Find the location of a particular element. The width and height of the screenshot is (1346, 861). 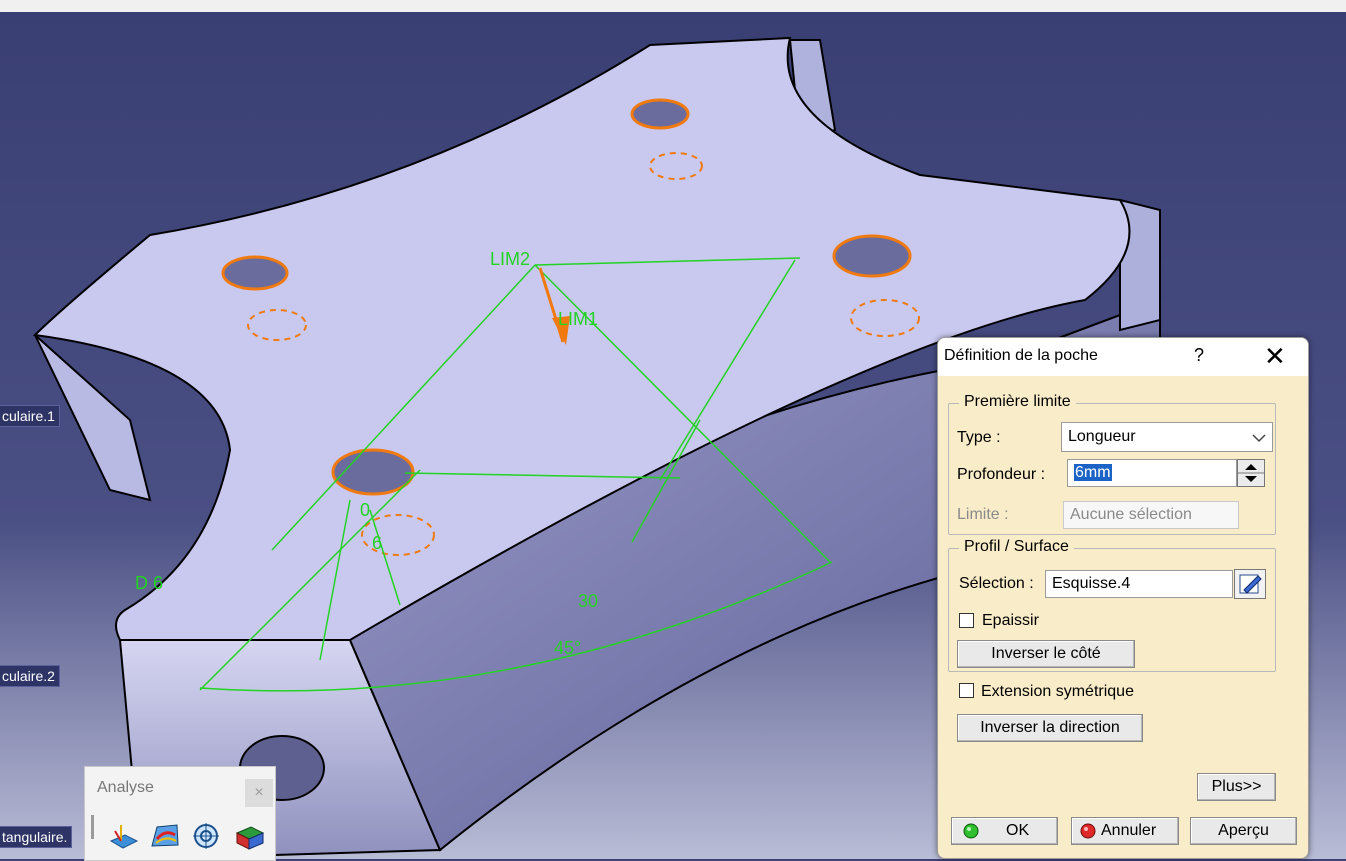

thicken-checkbox is located at coordinates (966, 620).